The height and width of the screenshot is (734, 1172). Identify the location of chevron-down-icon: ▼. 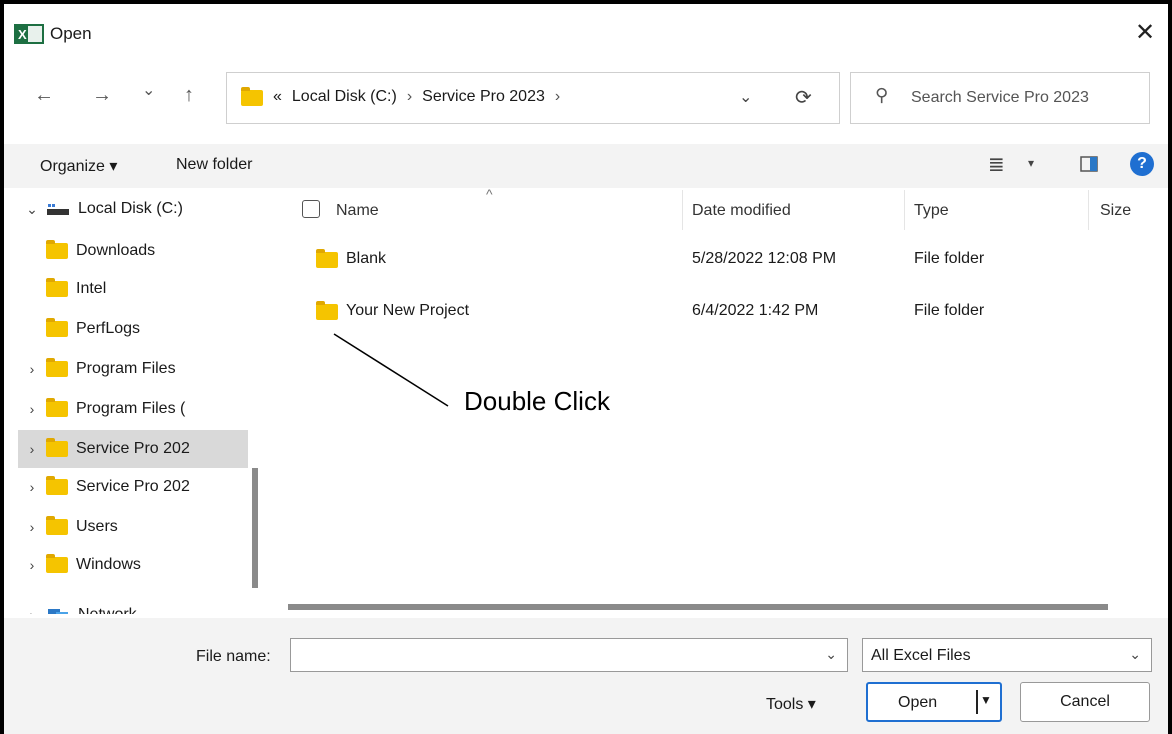
(986, 700).